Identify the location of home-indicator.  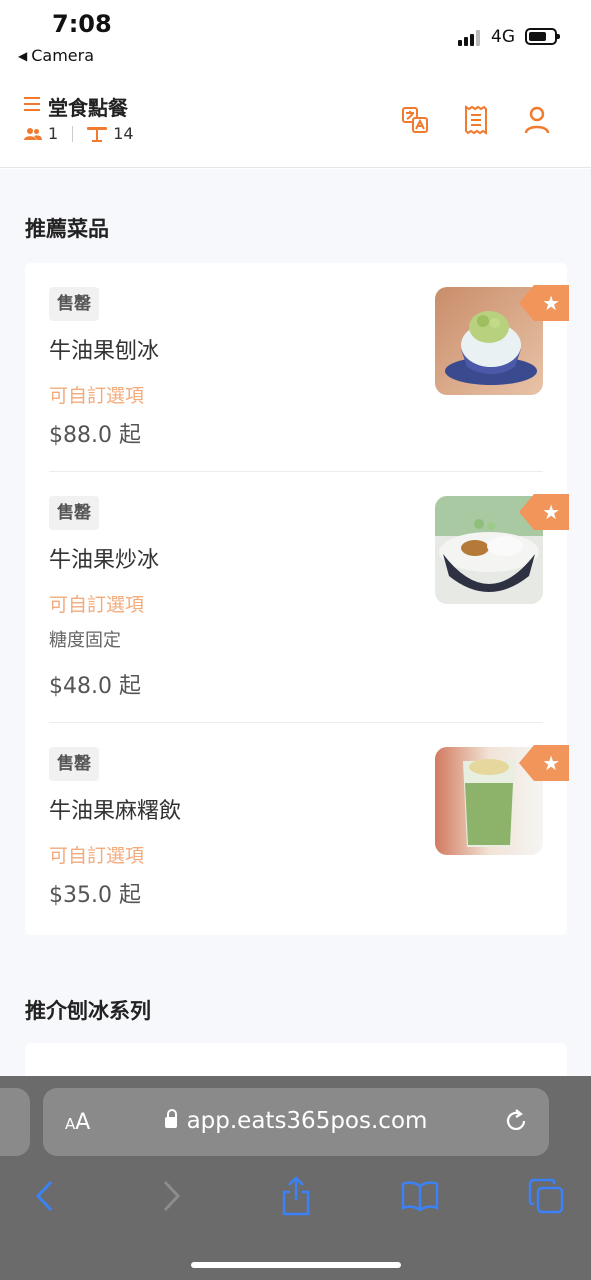
(296, 1265).